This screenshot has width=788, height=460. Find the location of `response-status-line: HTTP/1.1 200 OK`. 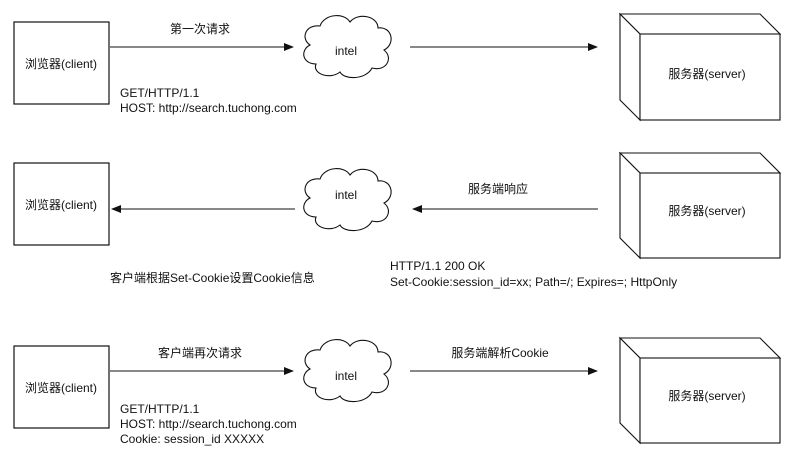

response-status-line: HTTP/1.1 200 OK is located at coordinates (437, 266).